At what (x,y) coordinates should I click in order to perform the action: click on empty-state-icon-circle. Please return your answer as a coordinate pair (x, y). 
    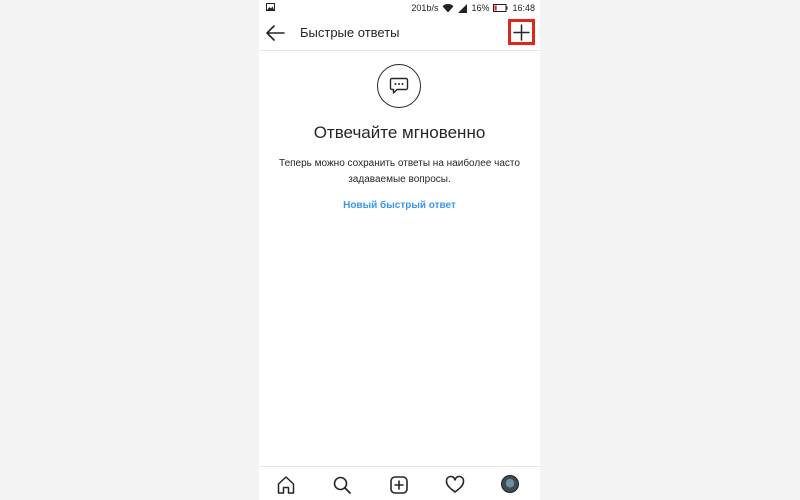
    Looking at the image, I should click on (399, 86).